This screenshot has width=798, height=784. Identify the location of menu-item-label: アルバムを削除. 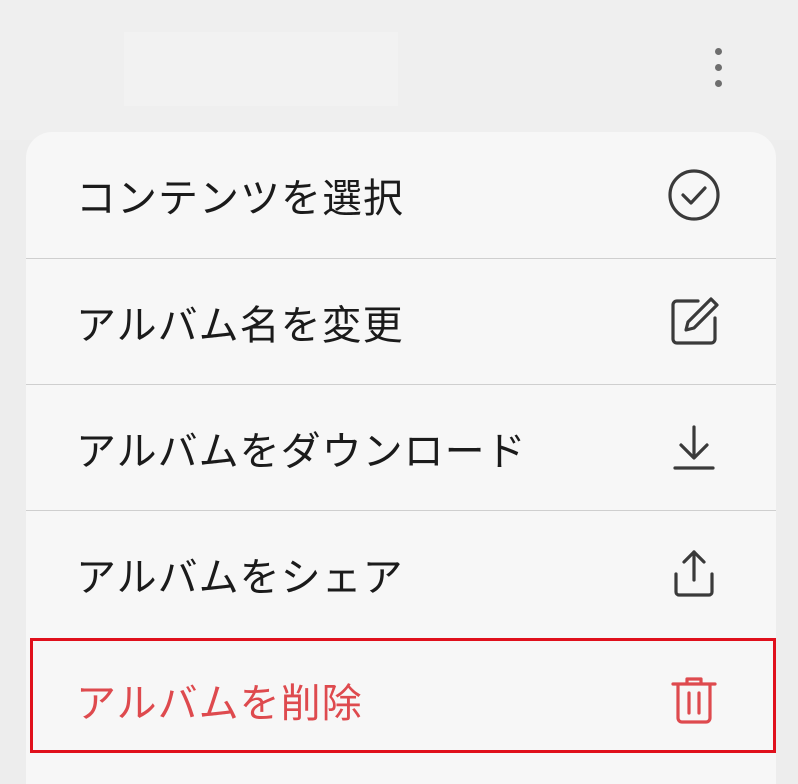
(219, 704).